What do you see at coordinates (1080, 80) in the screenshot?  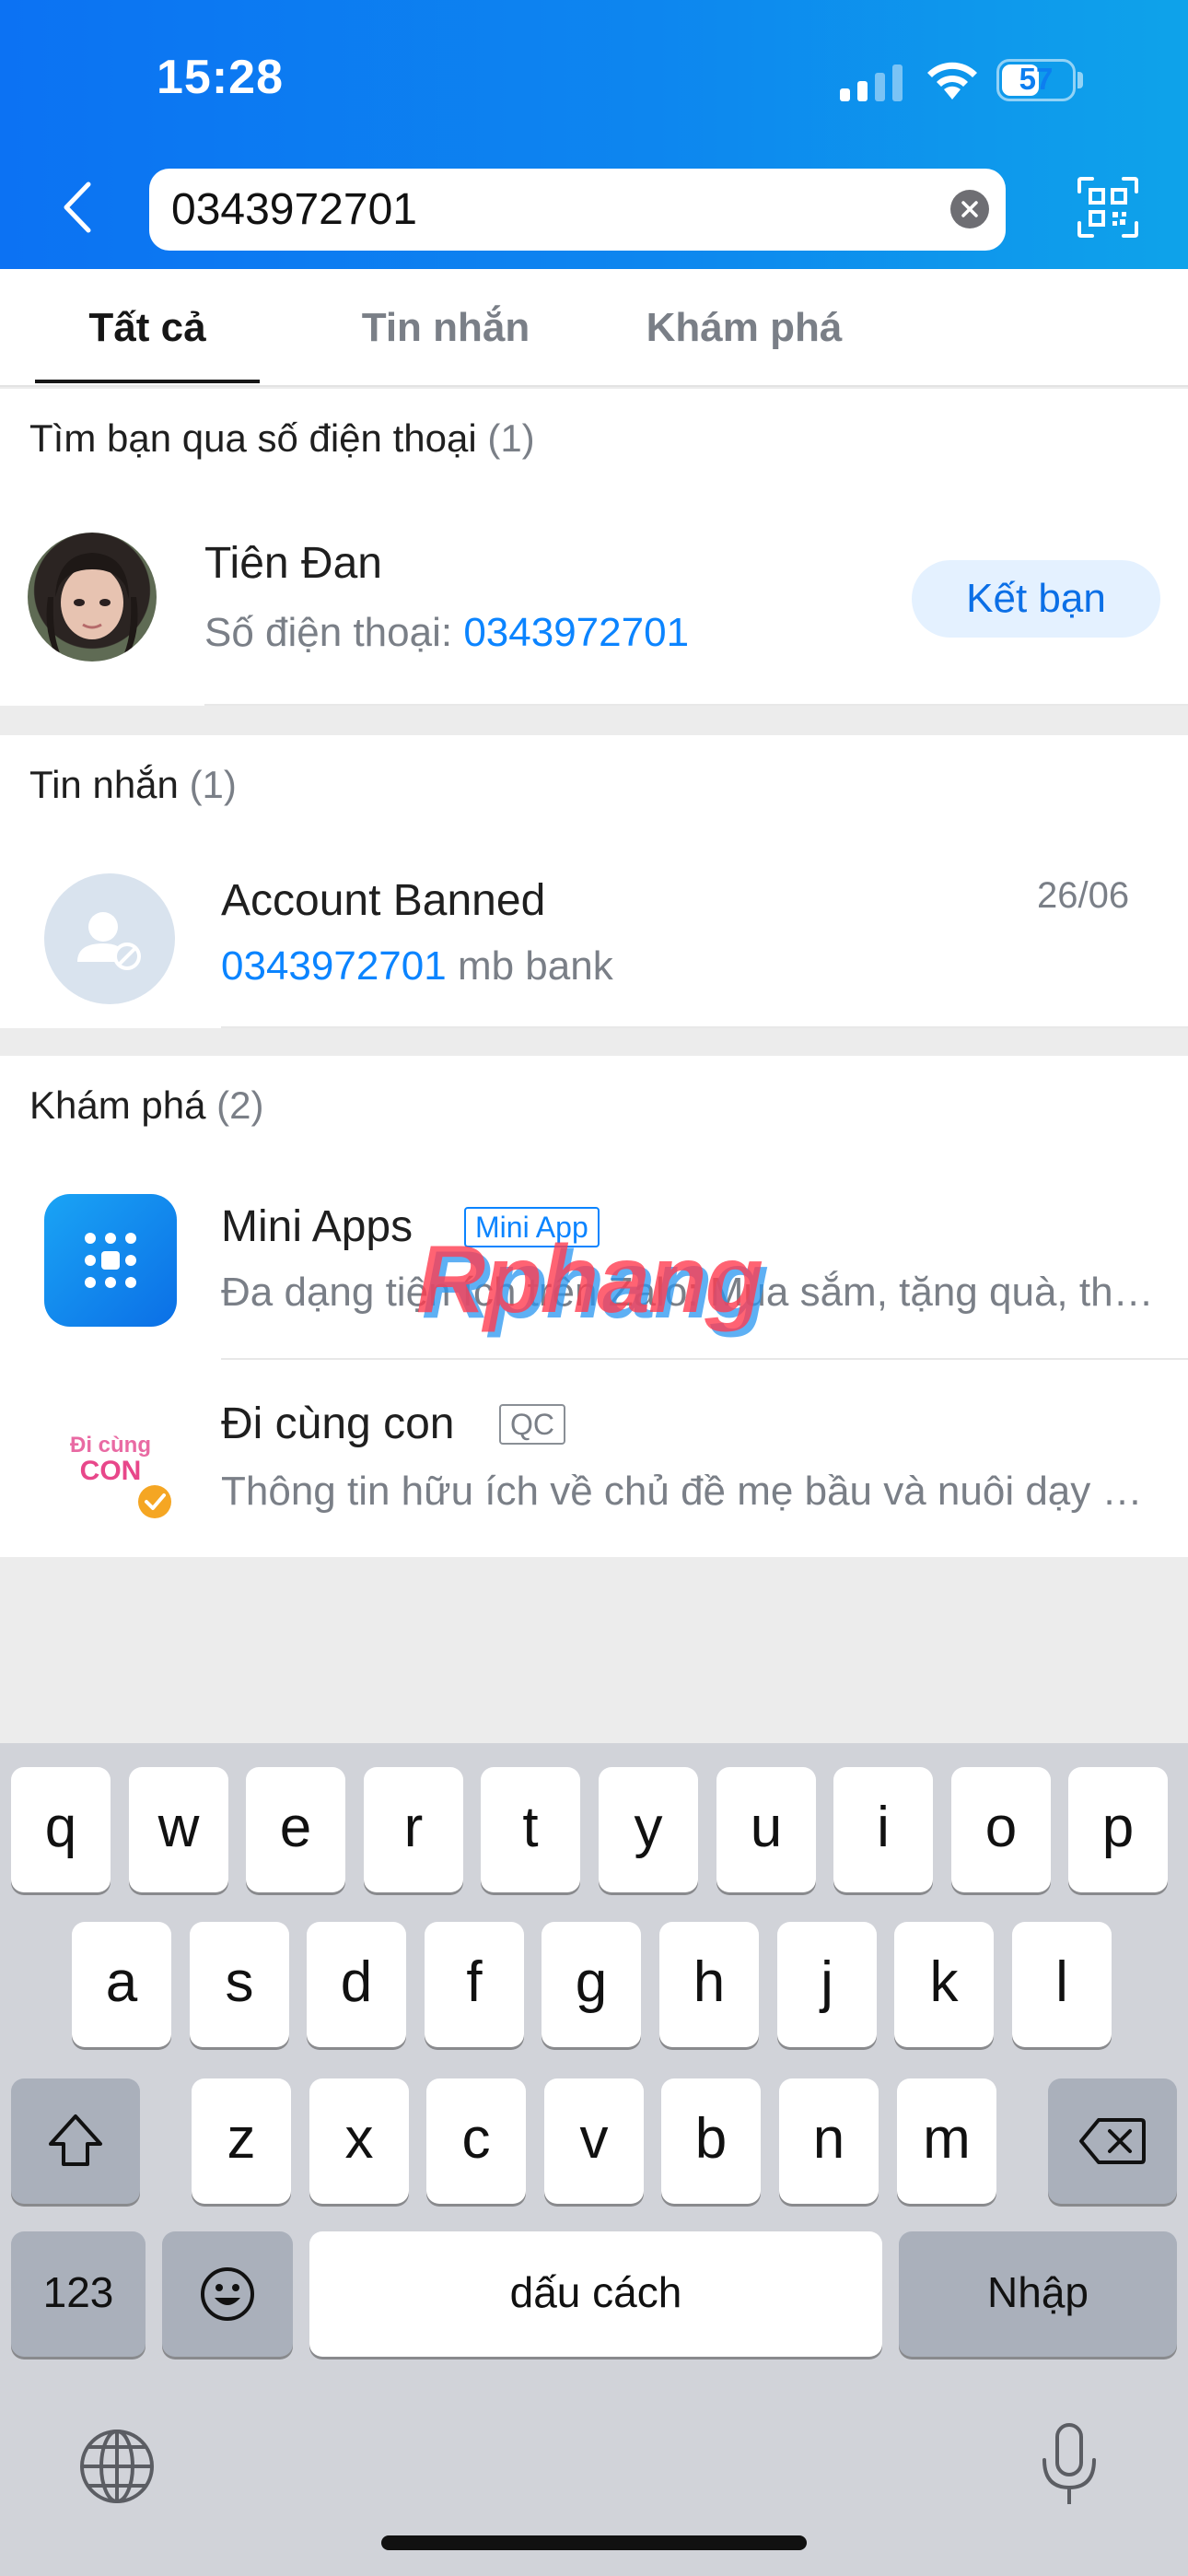 I see `battery-tip` at bounding box center [1080, 80].